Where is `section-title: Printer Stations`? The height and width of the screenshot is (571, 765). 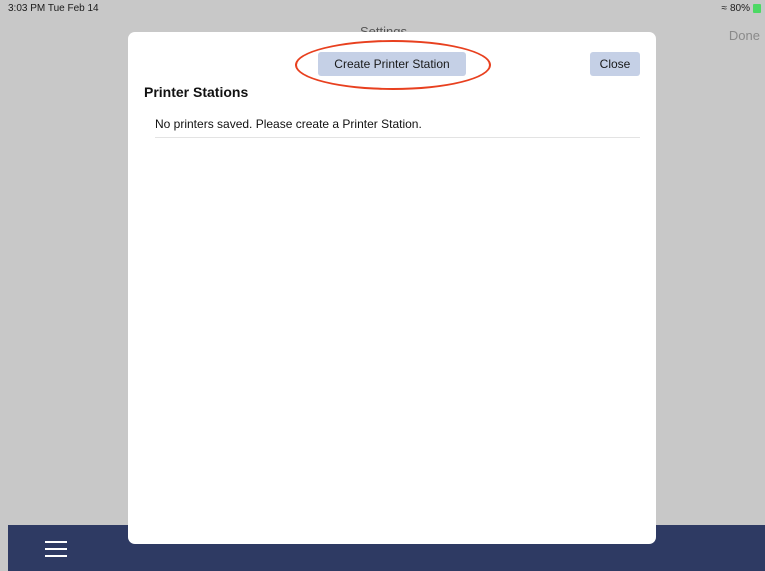 section-title: Printer Stations is located at coordinates (196, 92).